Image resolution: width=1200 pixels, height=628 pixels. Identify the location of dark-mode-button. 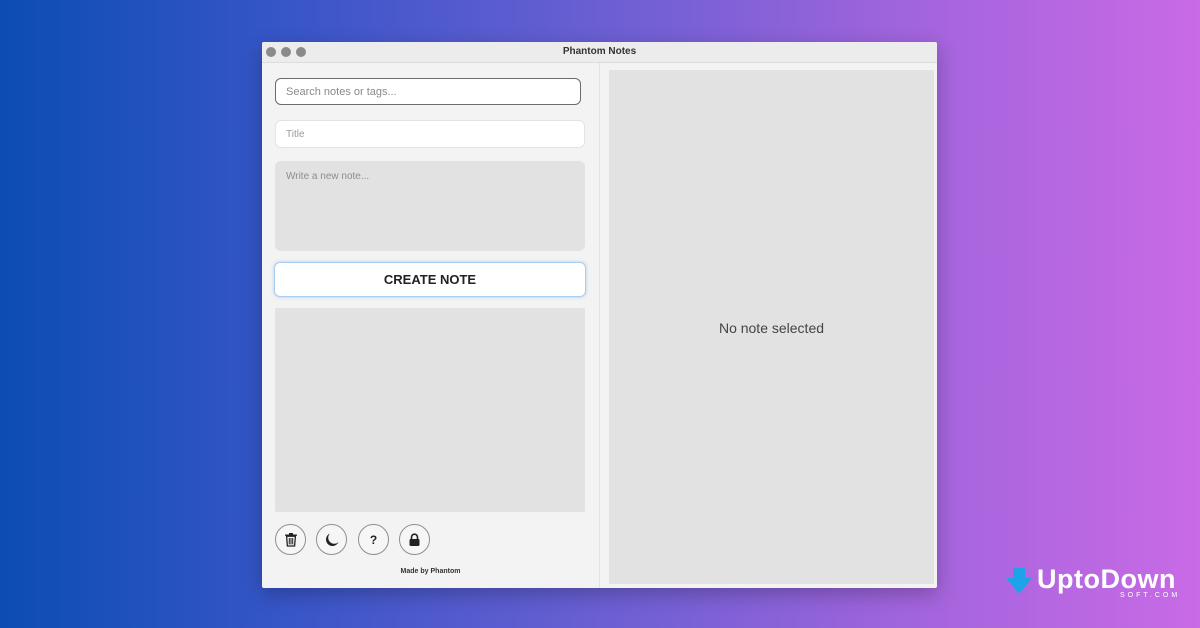
(331, 539).